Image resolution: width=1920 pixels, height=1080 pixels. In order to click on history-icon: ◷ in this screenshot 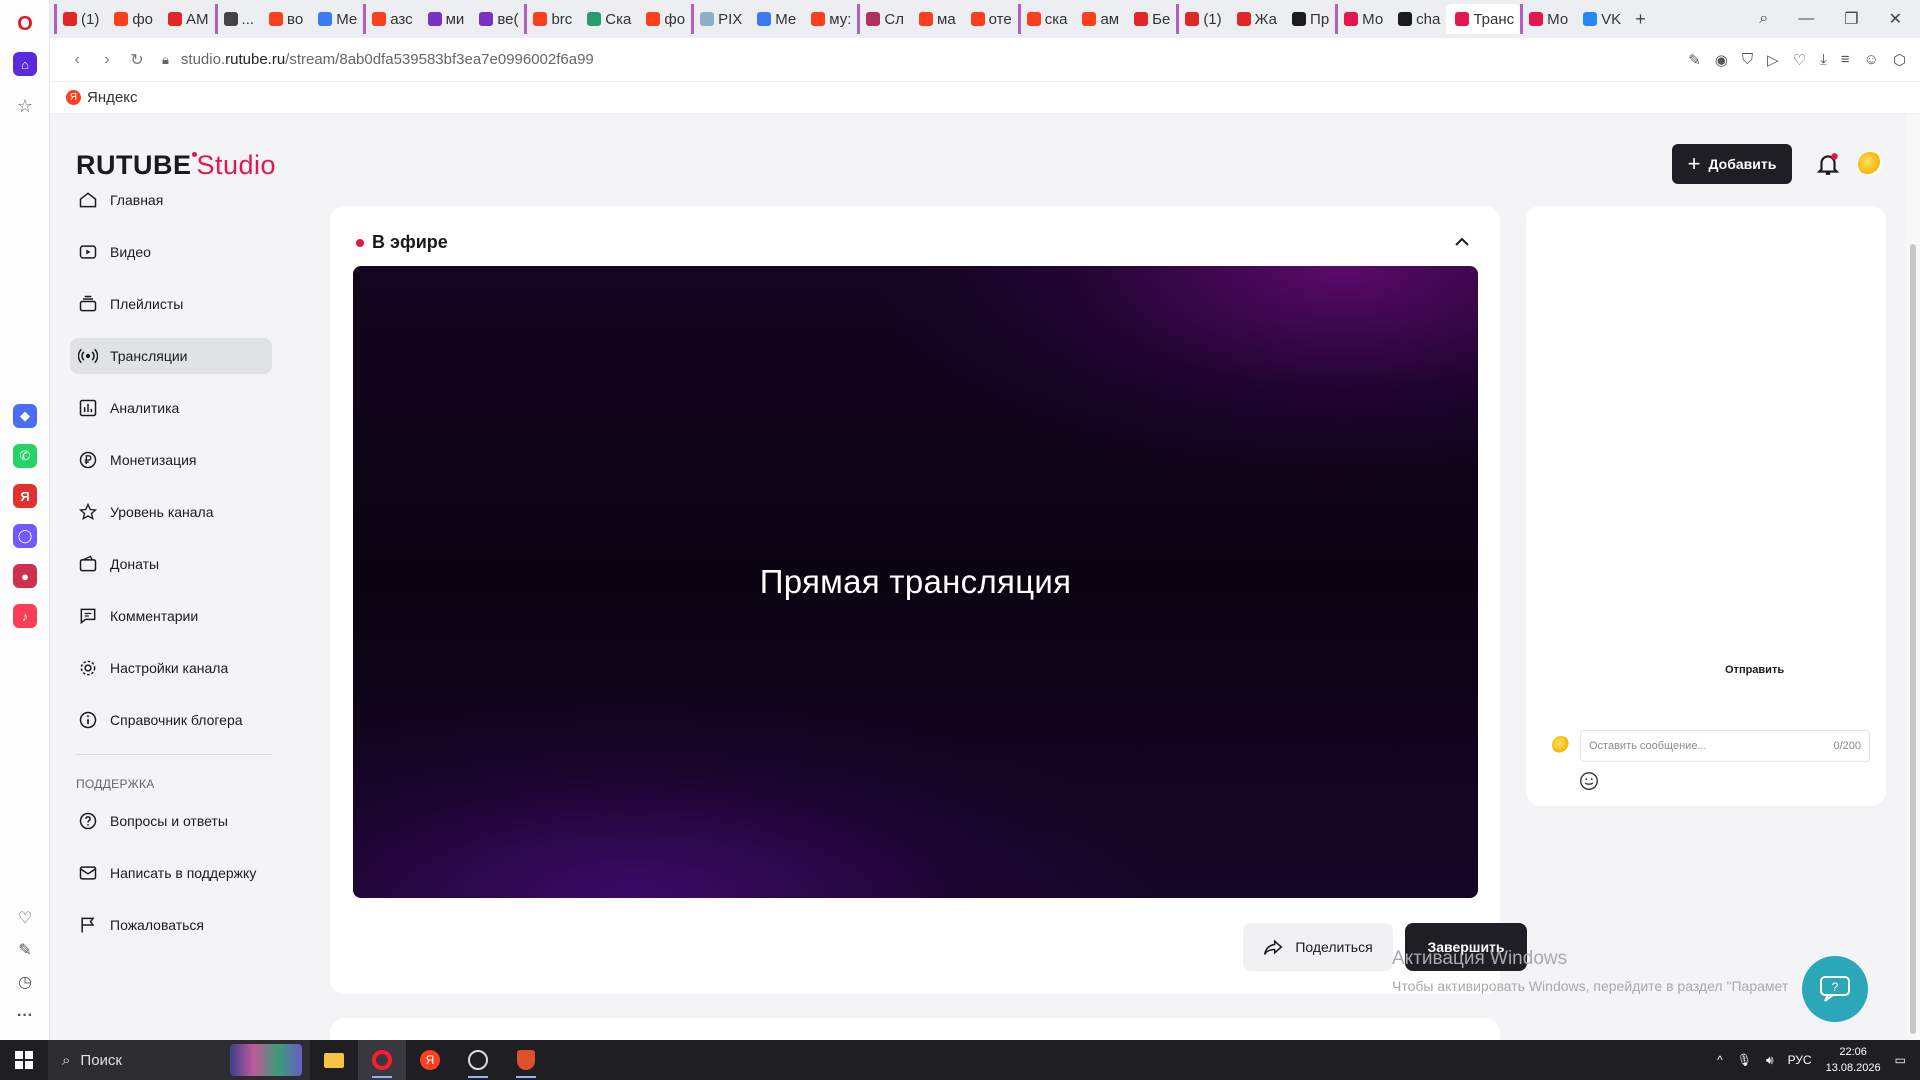, I will do `click(25, 982)`.